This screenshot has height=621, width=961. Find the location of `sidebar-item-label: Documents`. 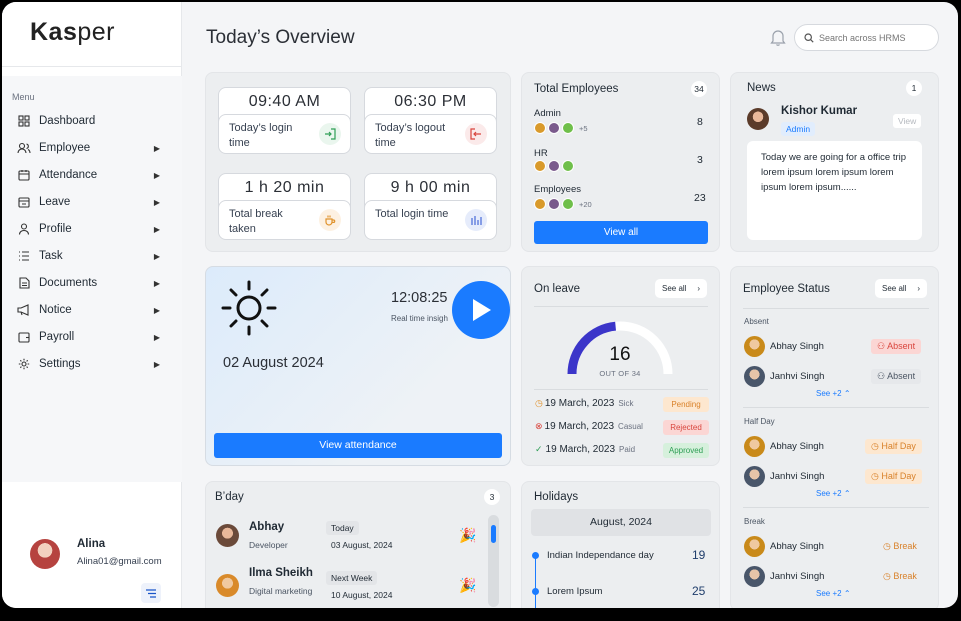

sidebar-item-label: Documents is located at coordinates (68, 283).